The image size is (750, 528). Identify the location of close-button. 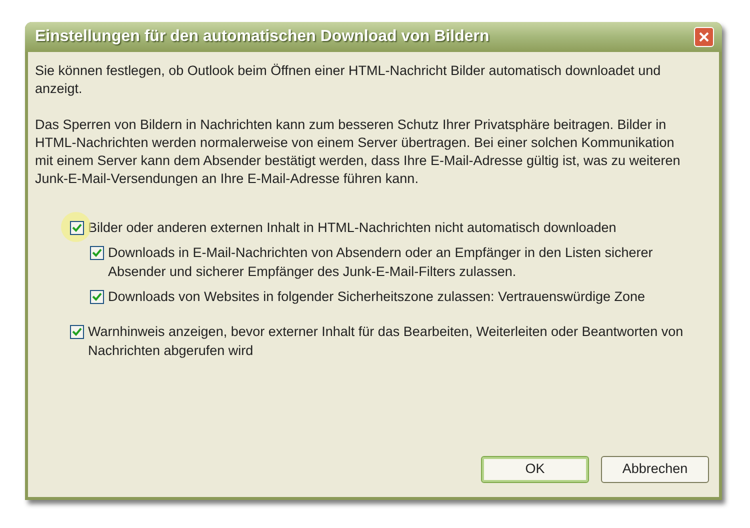
(704, 37).